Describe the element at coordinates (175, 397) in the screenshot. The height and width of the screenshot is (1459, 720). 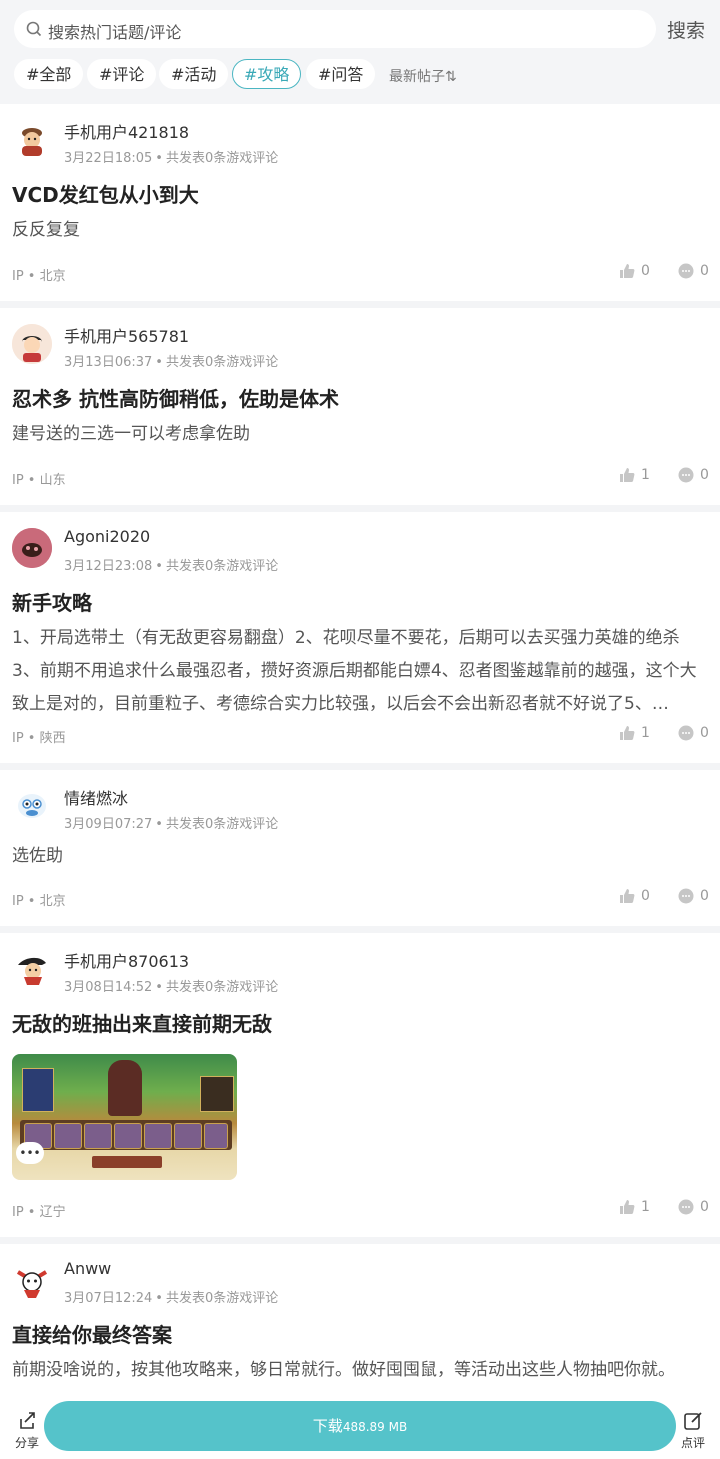
I see `post-title: 忍术多 抗性高防御稍低，佐助是体术` at that location.